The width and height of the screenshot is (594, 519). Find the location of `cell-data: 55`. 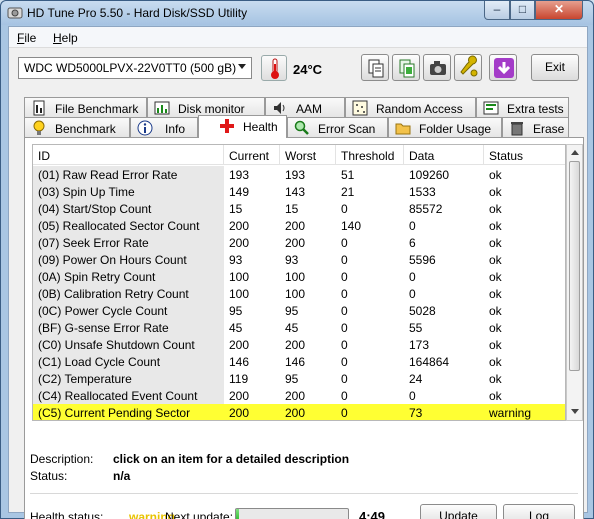

cell-data: 55 is located at coordinates (416, 328).